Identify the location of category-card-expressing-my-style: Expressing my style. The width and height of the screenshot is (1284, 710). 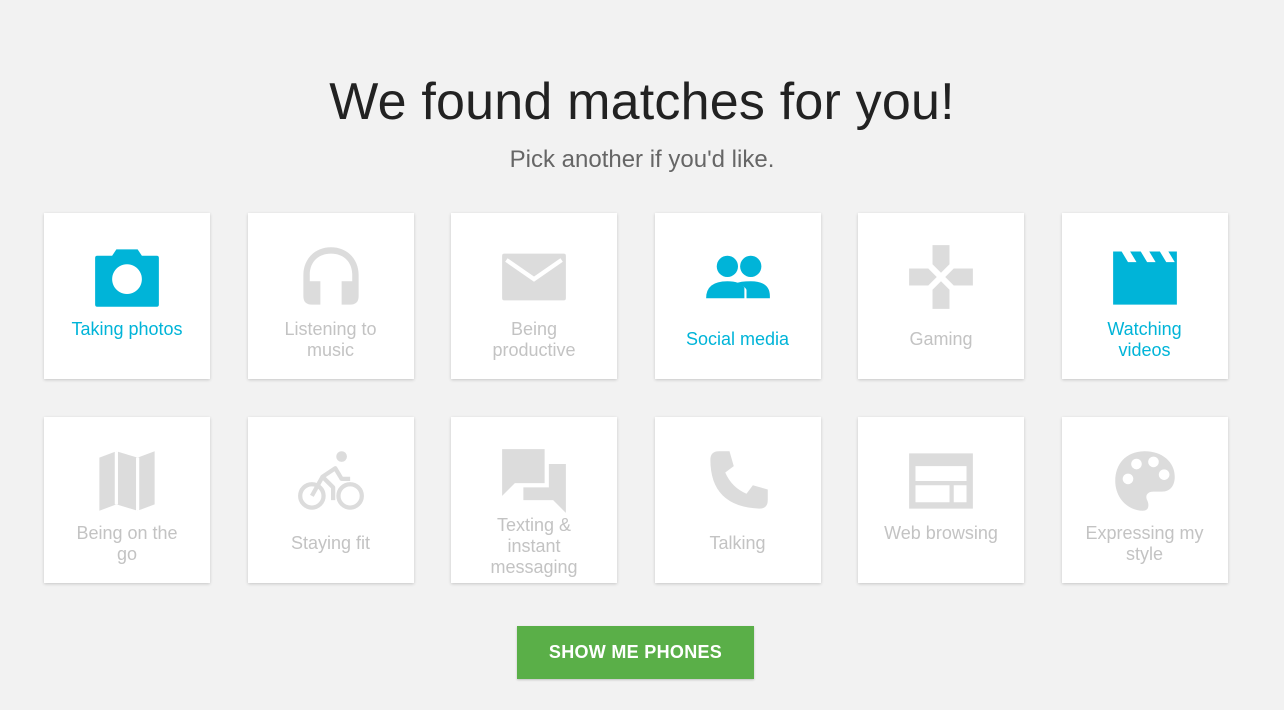
(1144, 500).